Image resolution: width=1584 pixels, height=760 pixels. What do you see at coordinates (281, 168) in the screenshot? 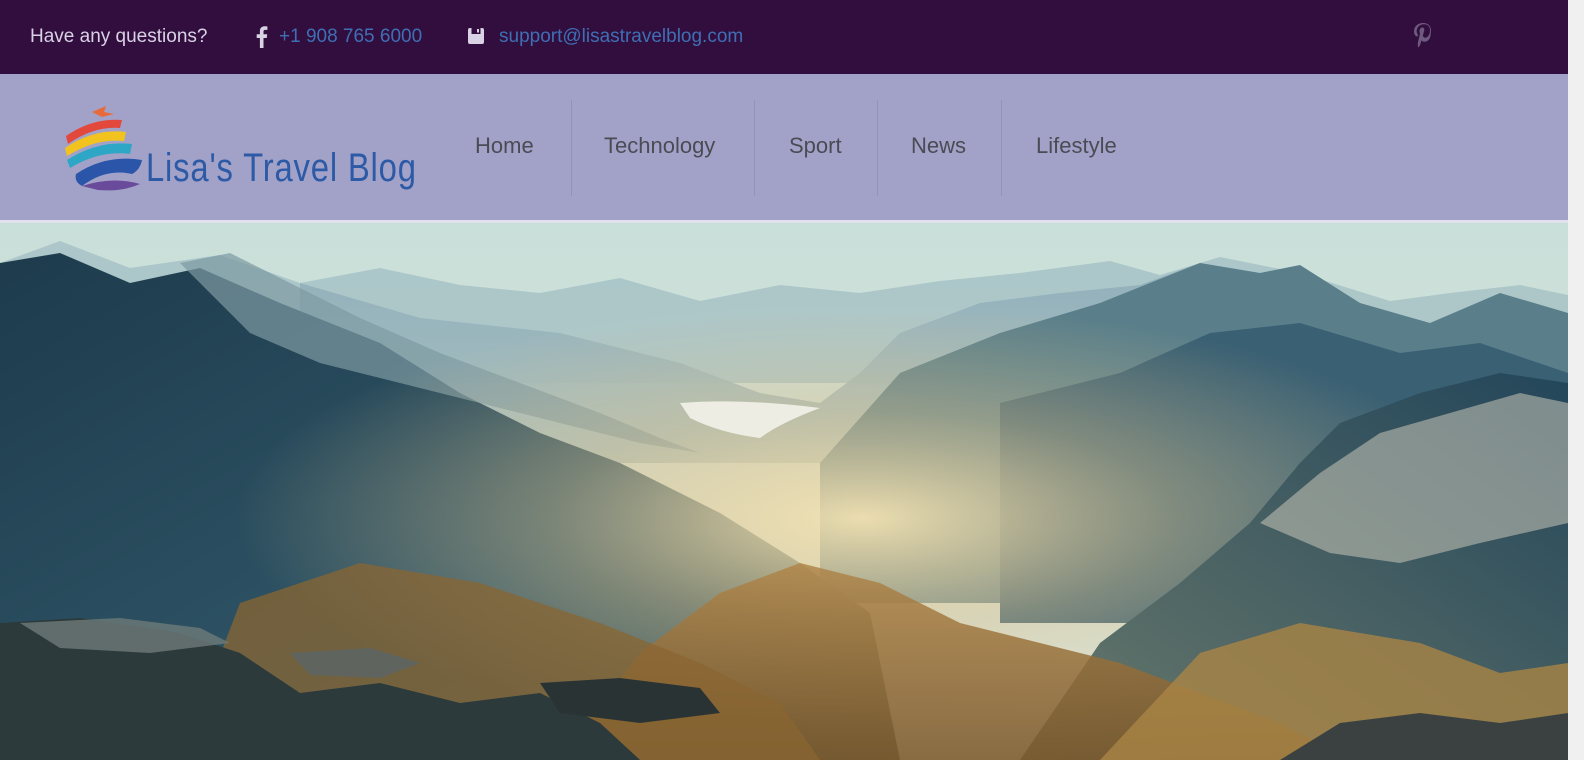
I see `logo-text: Lisa's Travel Blog` at bounding box center [281, 168].